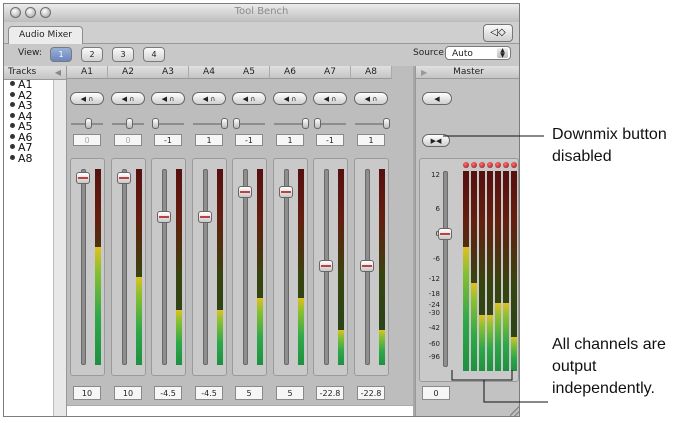 The height and width of the screenshot is (423, 698). Describe the element at coordinates (436, 140) in the screenshot. I see `downmix-button: ▶◀` at that location.